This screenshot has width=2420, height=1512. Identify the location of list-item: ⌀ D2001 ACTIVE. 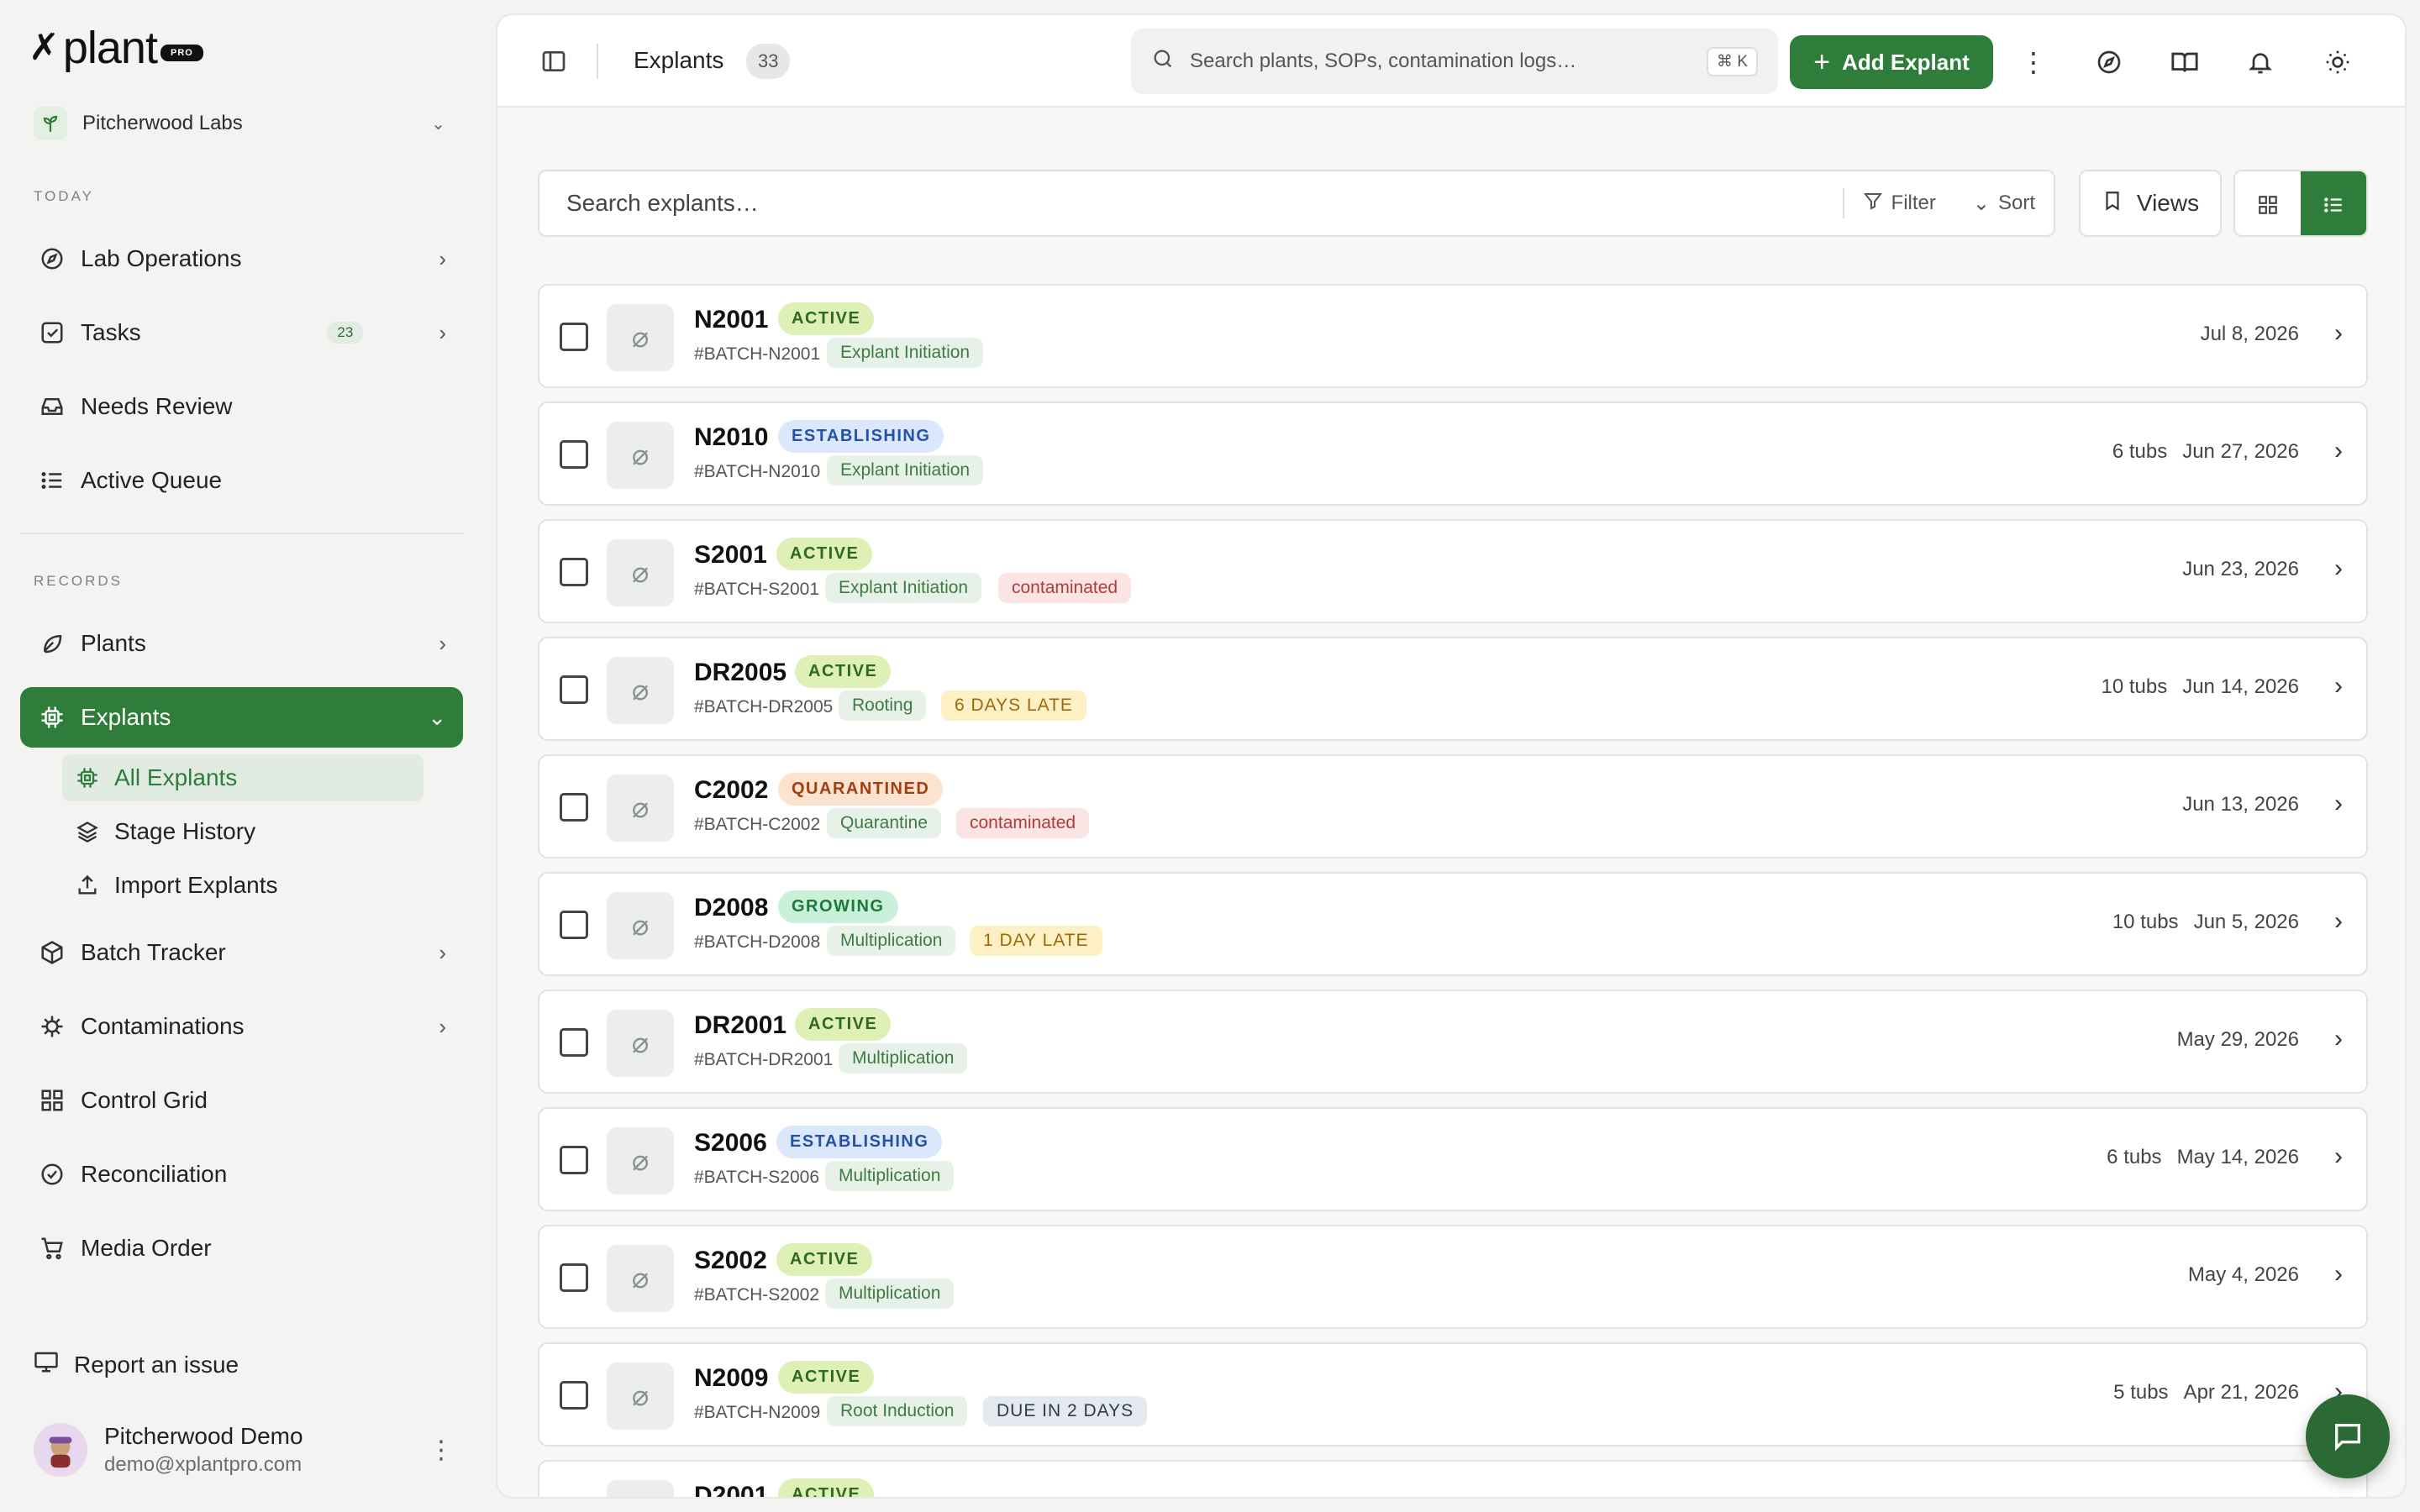
(1453, 1478).